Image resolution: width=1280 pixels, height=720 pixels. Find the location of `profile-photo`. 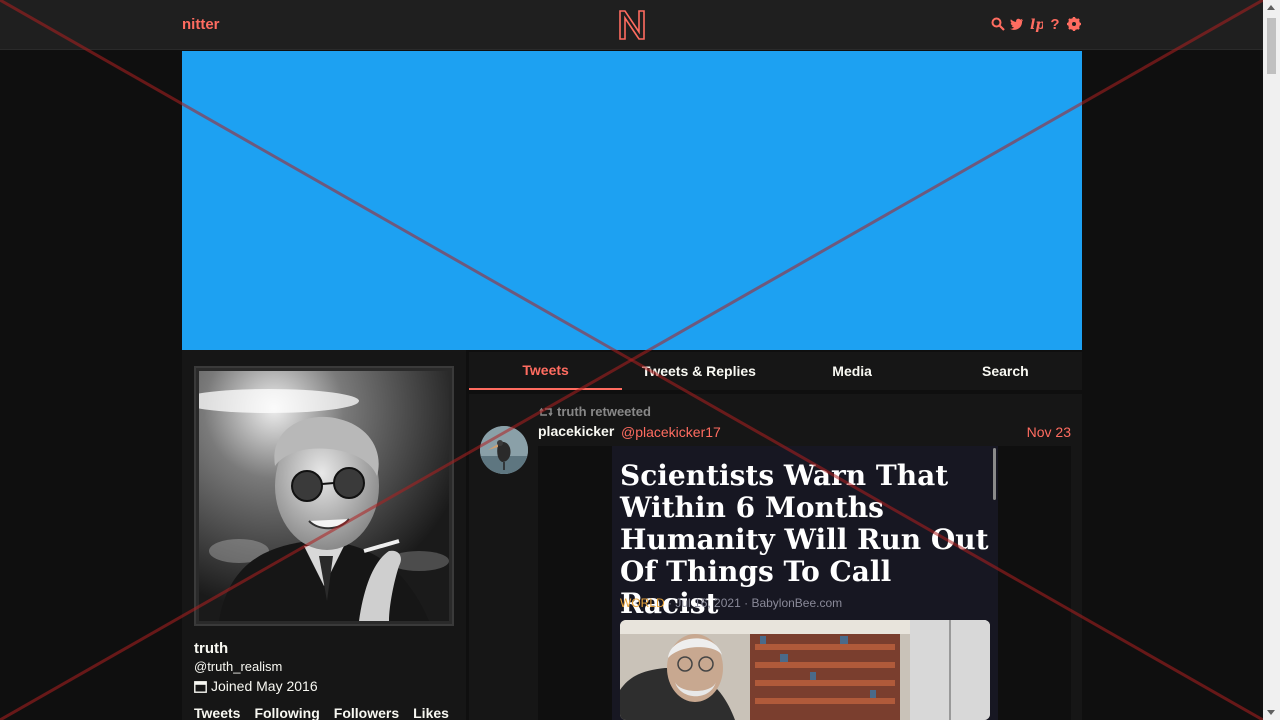

profile-photo is located at coordinates (314, 496).